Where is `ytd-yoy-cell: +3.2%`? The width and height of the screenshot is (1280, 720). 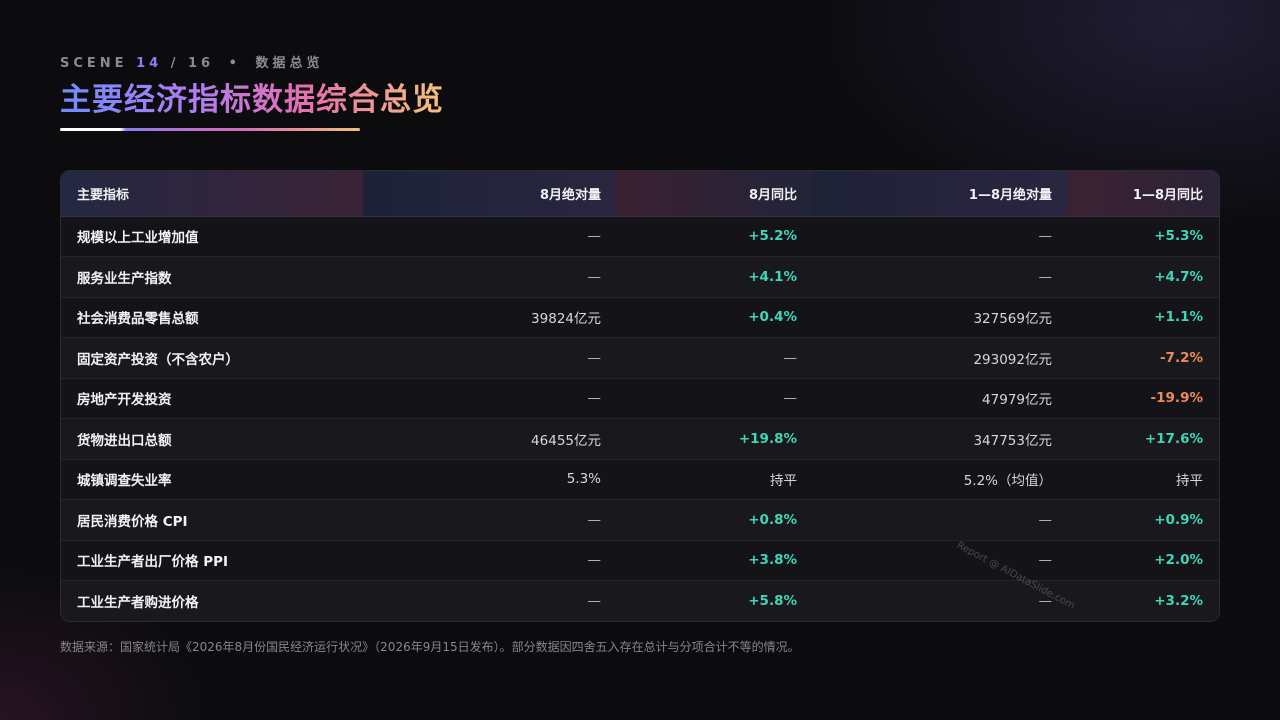
ytd-yoy-cell: +3.2% is located at coordinates (1143, 600).